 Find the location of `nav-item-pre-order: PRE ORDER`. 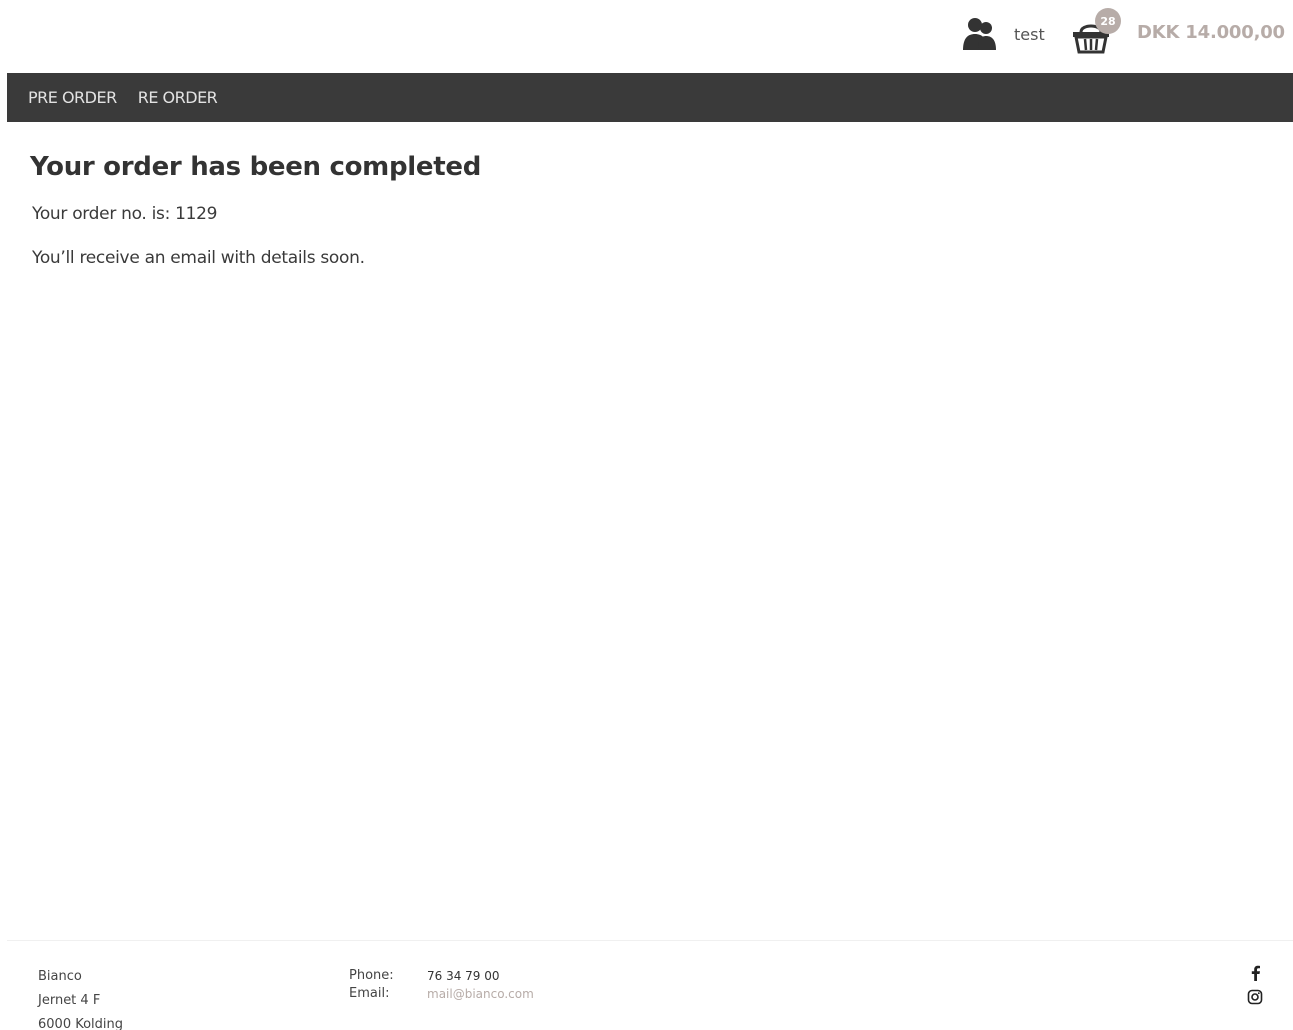

nav-item-pre-order: PRE ORDER is located at coordinates (72, 97).